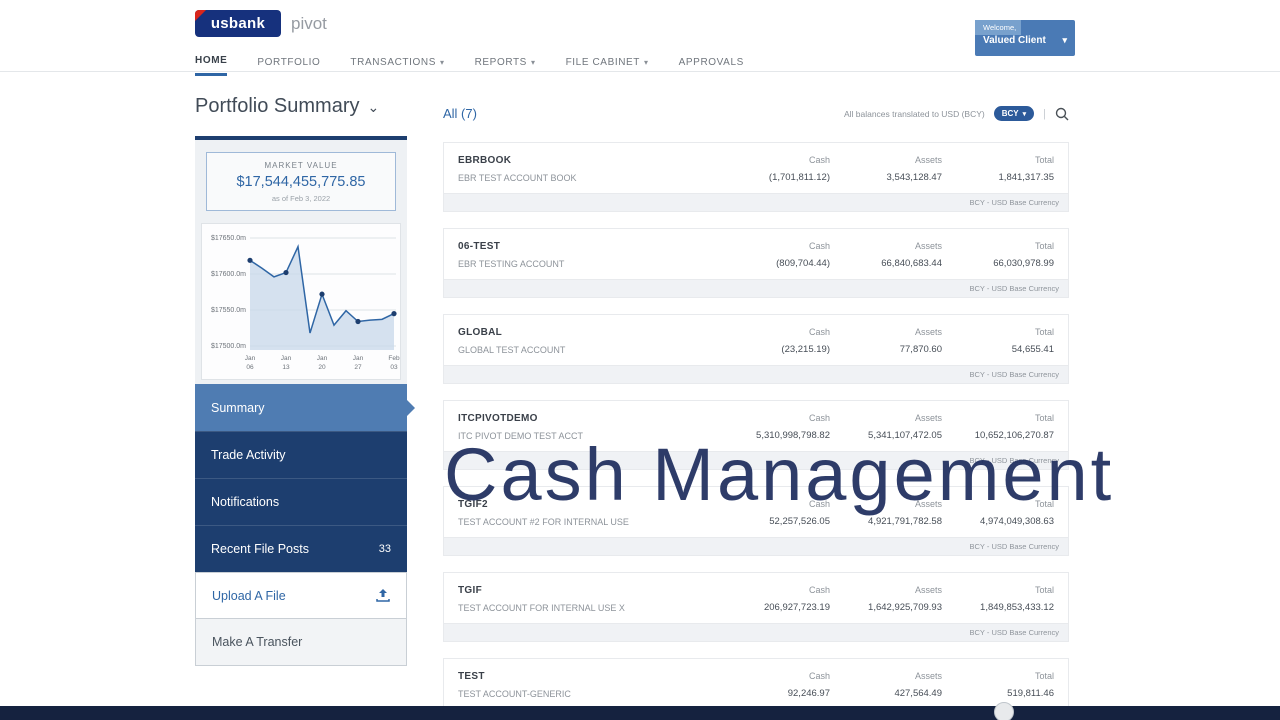 The height and width of the screenshot is (720, 1280). What do you see at coordinates (393, 62) in the screenshot?
I see `nav-item-label: TRANSACTIONS` at bounding box center [393, 62].